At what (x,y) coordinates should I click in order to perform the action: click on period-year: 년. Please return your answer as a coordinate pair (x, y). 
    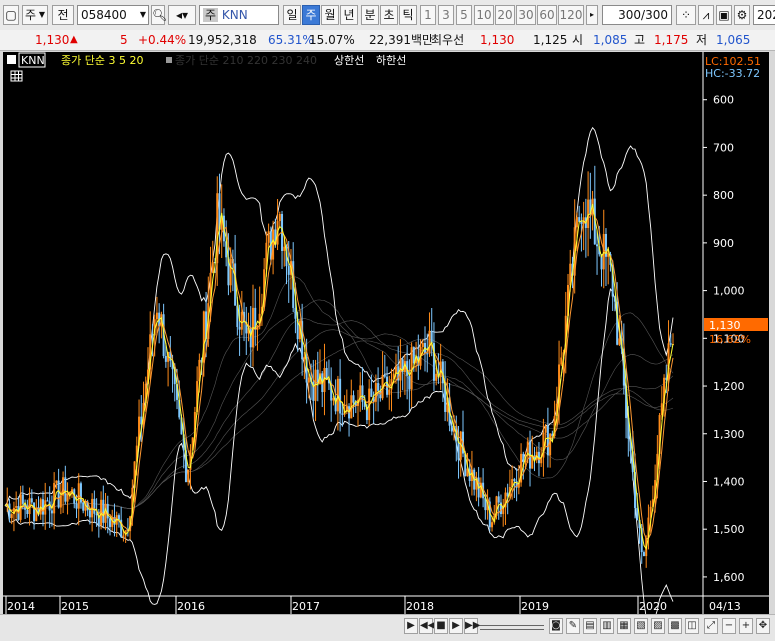
    Looking at the image, I should click on (349, 15).